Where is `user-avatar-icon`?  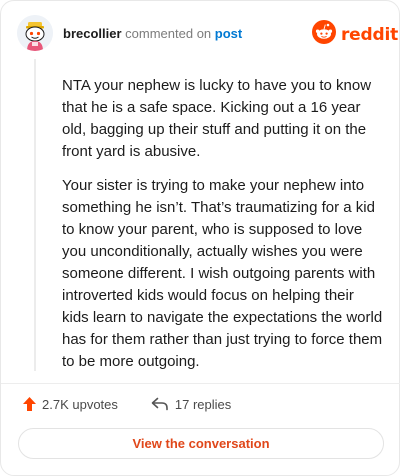 user-avatar-icon is located at coordinates (35, 33).